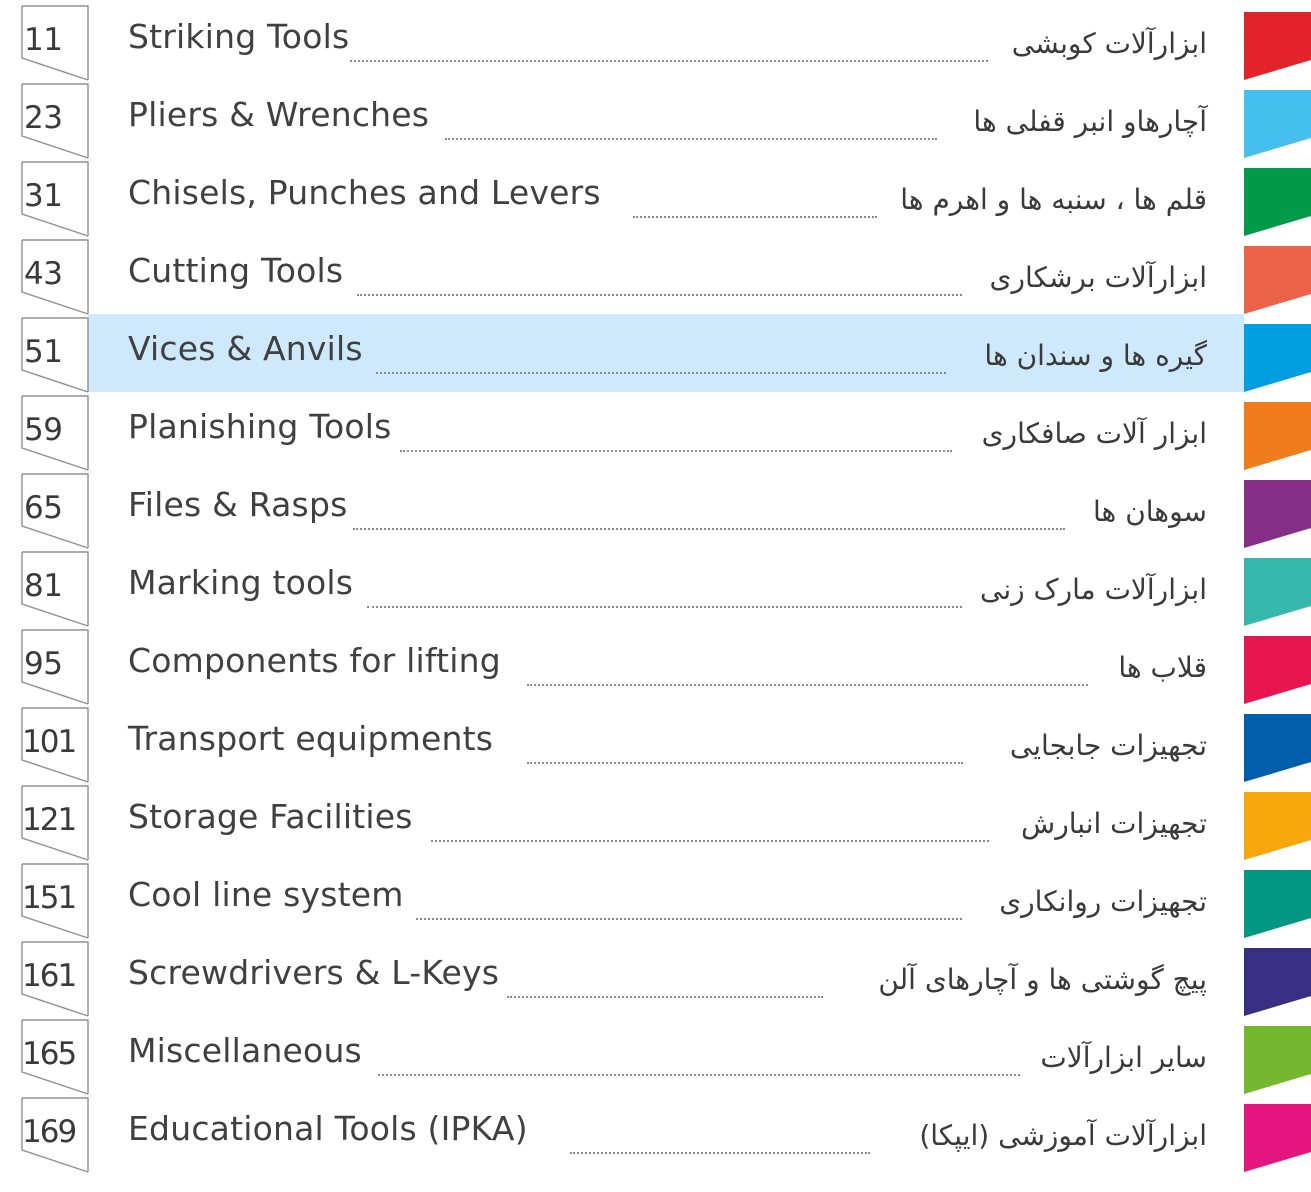  What do you see at coordinates (260, 426) in the screenshot?
I see `english-title: Planishing Tools` at bounding box center [260, 426].